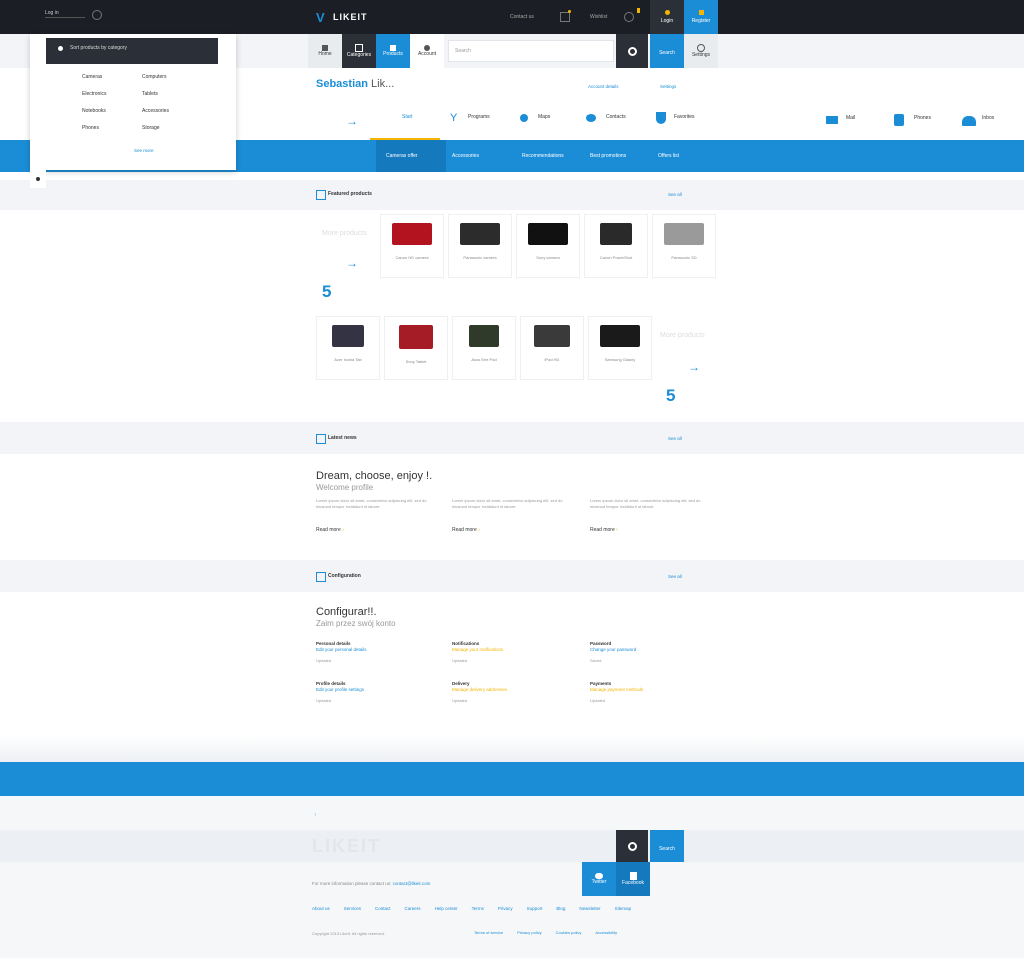  I want to click on product-card: Panasonic camera, so click(480, 246).